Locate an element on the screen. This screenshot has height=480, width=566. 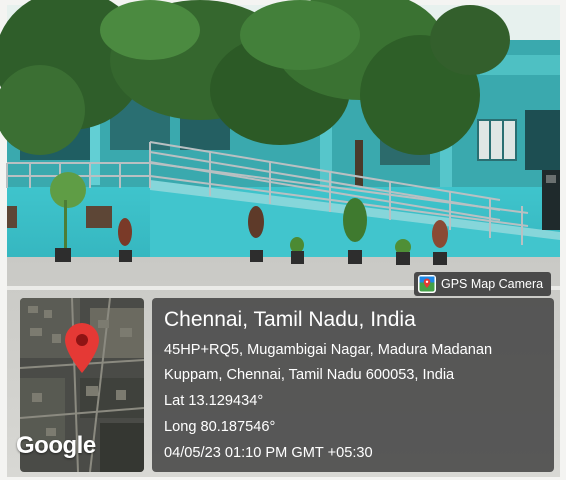
gps-map-camera-badge: GPS Map Camera is located at coordinates (483, 284).